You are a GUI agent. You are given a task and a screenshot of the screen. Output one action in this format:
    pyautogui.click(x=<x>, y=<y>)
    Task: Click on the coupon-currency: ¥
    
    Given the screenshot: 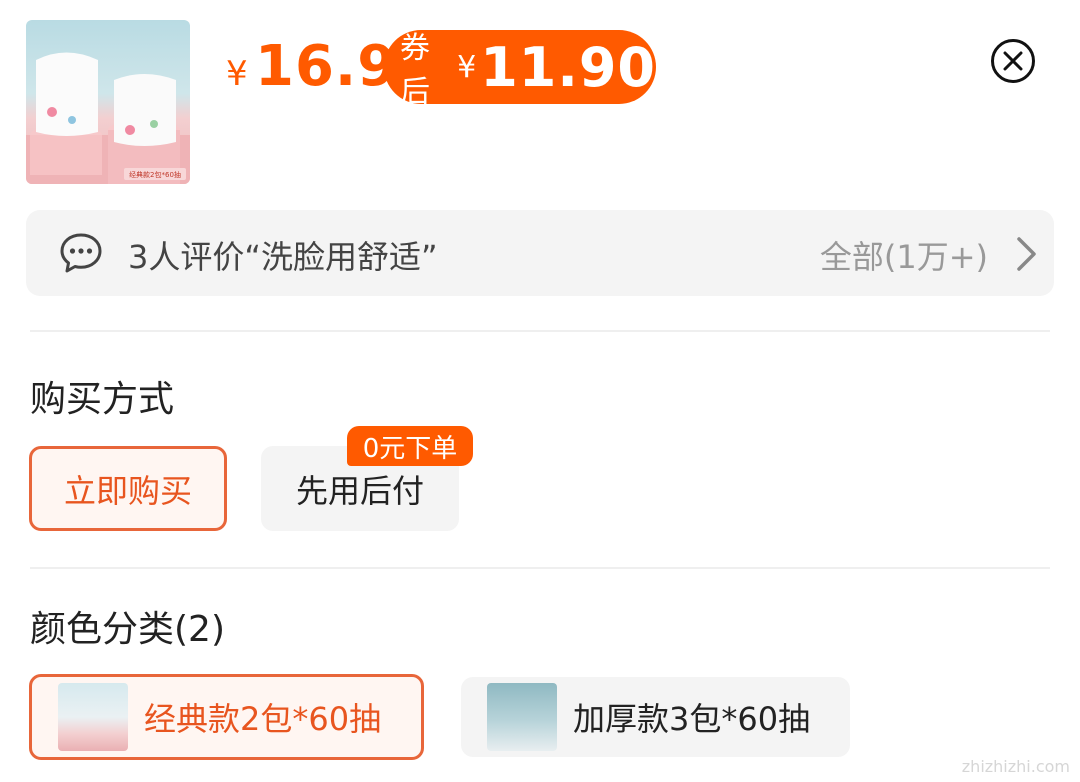 What is the action you would take?
    pyautogui.click(x=467, y=67)
    